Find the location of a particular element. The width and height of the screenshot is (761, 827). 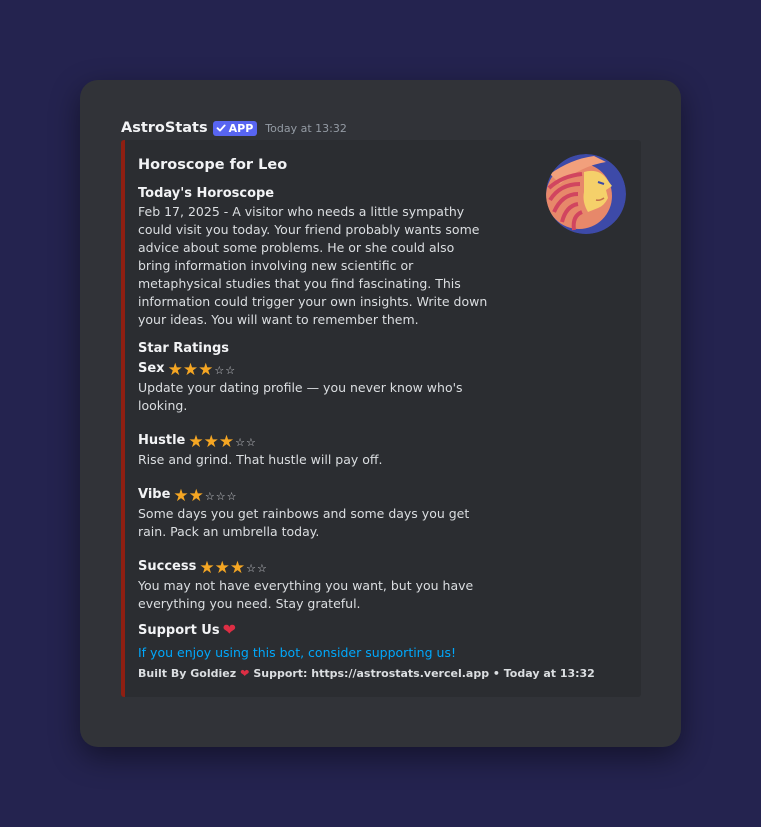

rating-name: Vibe is located at coordinates (154, 494).